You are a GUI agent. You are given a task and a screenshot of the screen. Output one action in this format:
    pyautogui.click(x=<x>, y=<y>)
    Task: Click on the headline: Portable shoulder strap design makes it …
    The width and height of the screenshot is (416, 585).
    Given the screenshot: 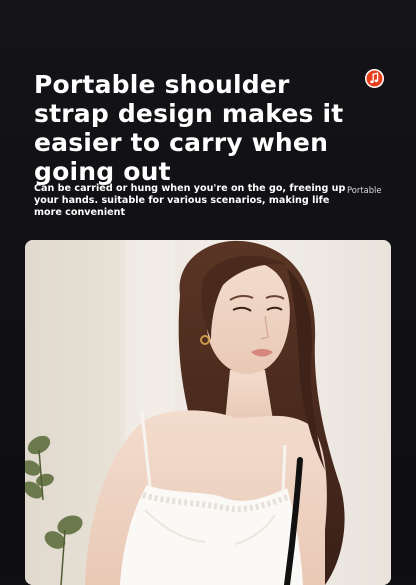 What is the action you would take?
    pyautogui.click(x=189, y=128)
    